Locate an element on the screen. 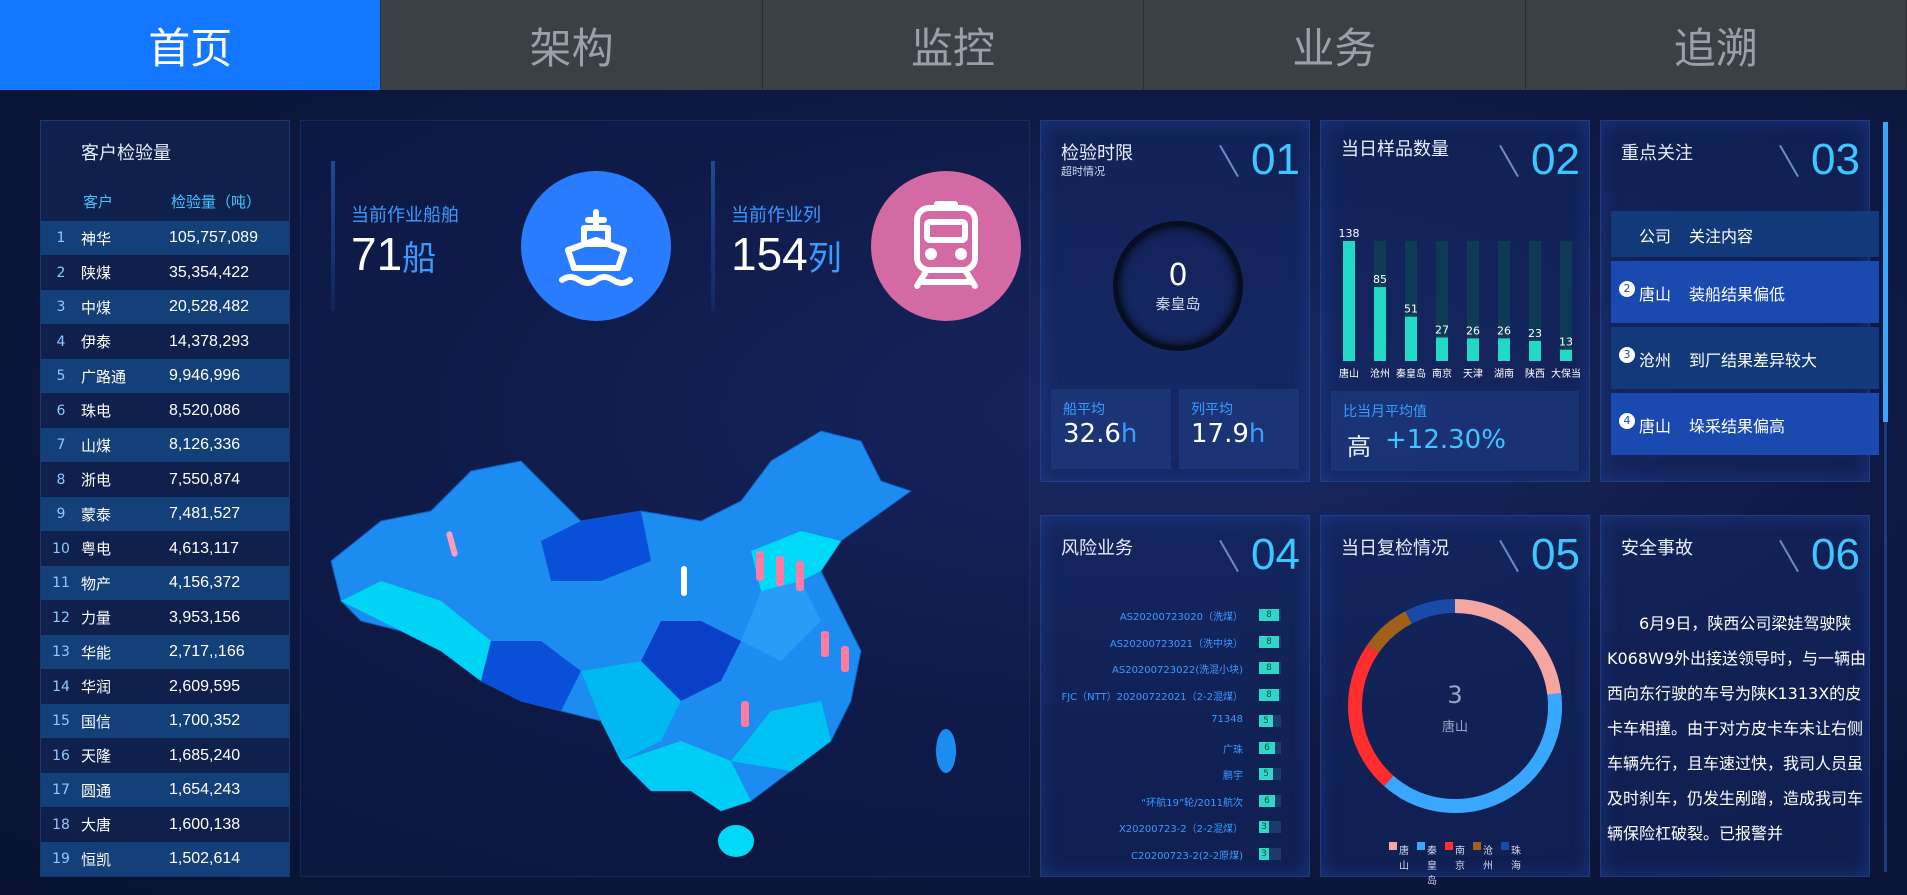 This screenshot has height=895, width=1907. tab-business: 业务 is located at coordinates (1335, 45).